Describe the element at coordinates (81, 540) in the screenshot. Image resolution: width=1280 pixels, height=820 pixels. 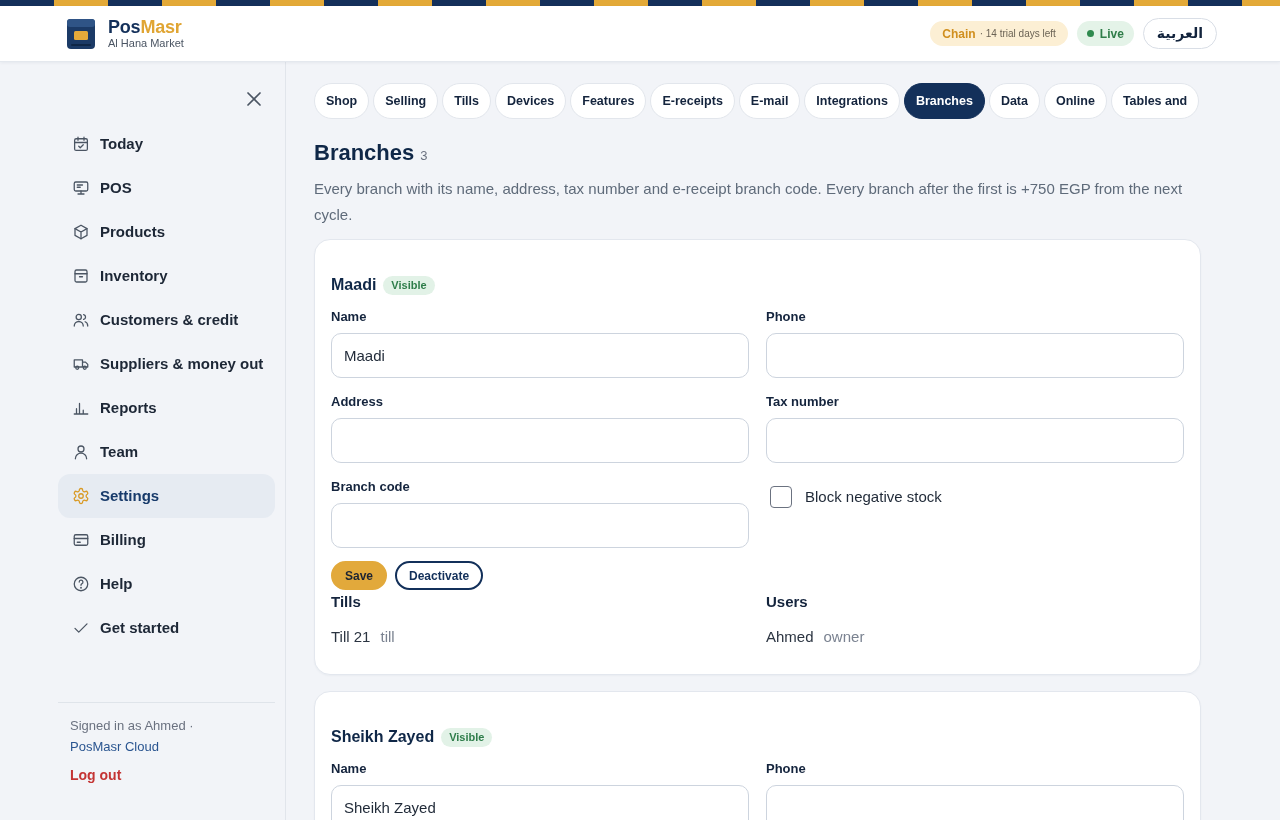
I see `credit-card-icon` at that location.